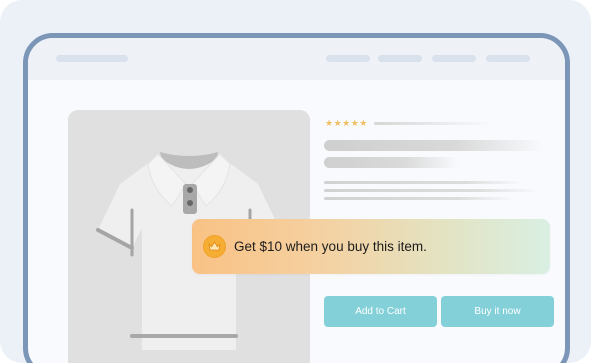 This screenshot has height=363, width=591. I want to click on promo-text: Get $10 when you buy this item., so click(330, 246).